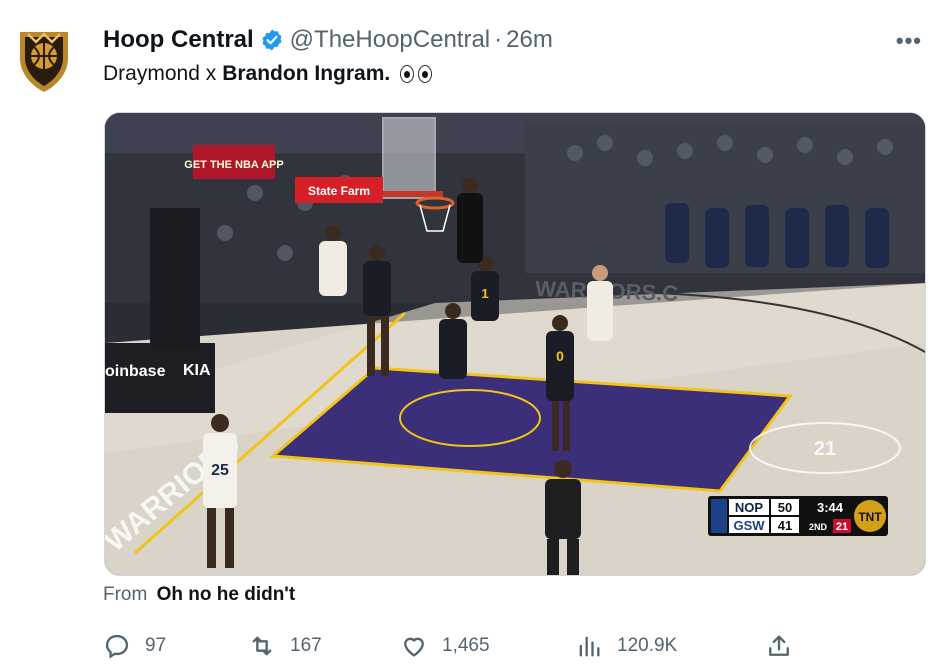 The image size is (940, 671). I want to click on retweet-icon, so click(262, 646).